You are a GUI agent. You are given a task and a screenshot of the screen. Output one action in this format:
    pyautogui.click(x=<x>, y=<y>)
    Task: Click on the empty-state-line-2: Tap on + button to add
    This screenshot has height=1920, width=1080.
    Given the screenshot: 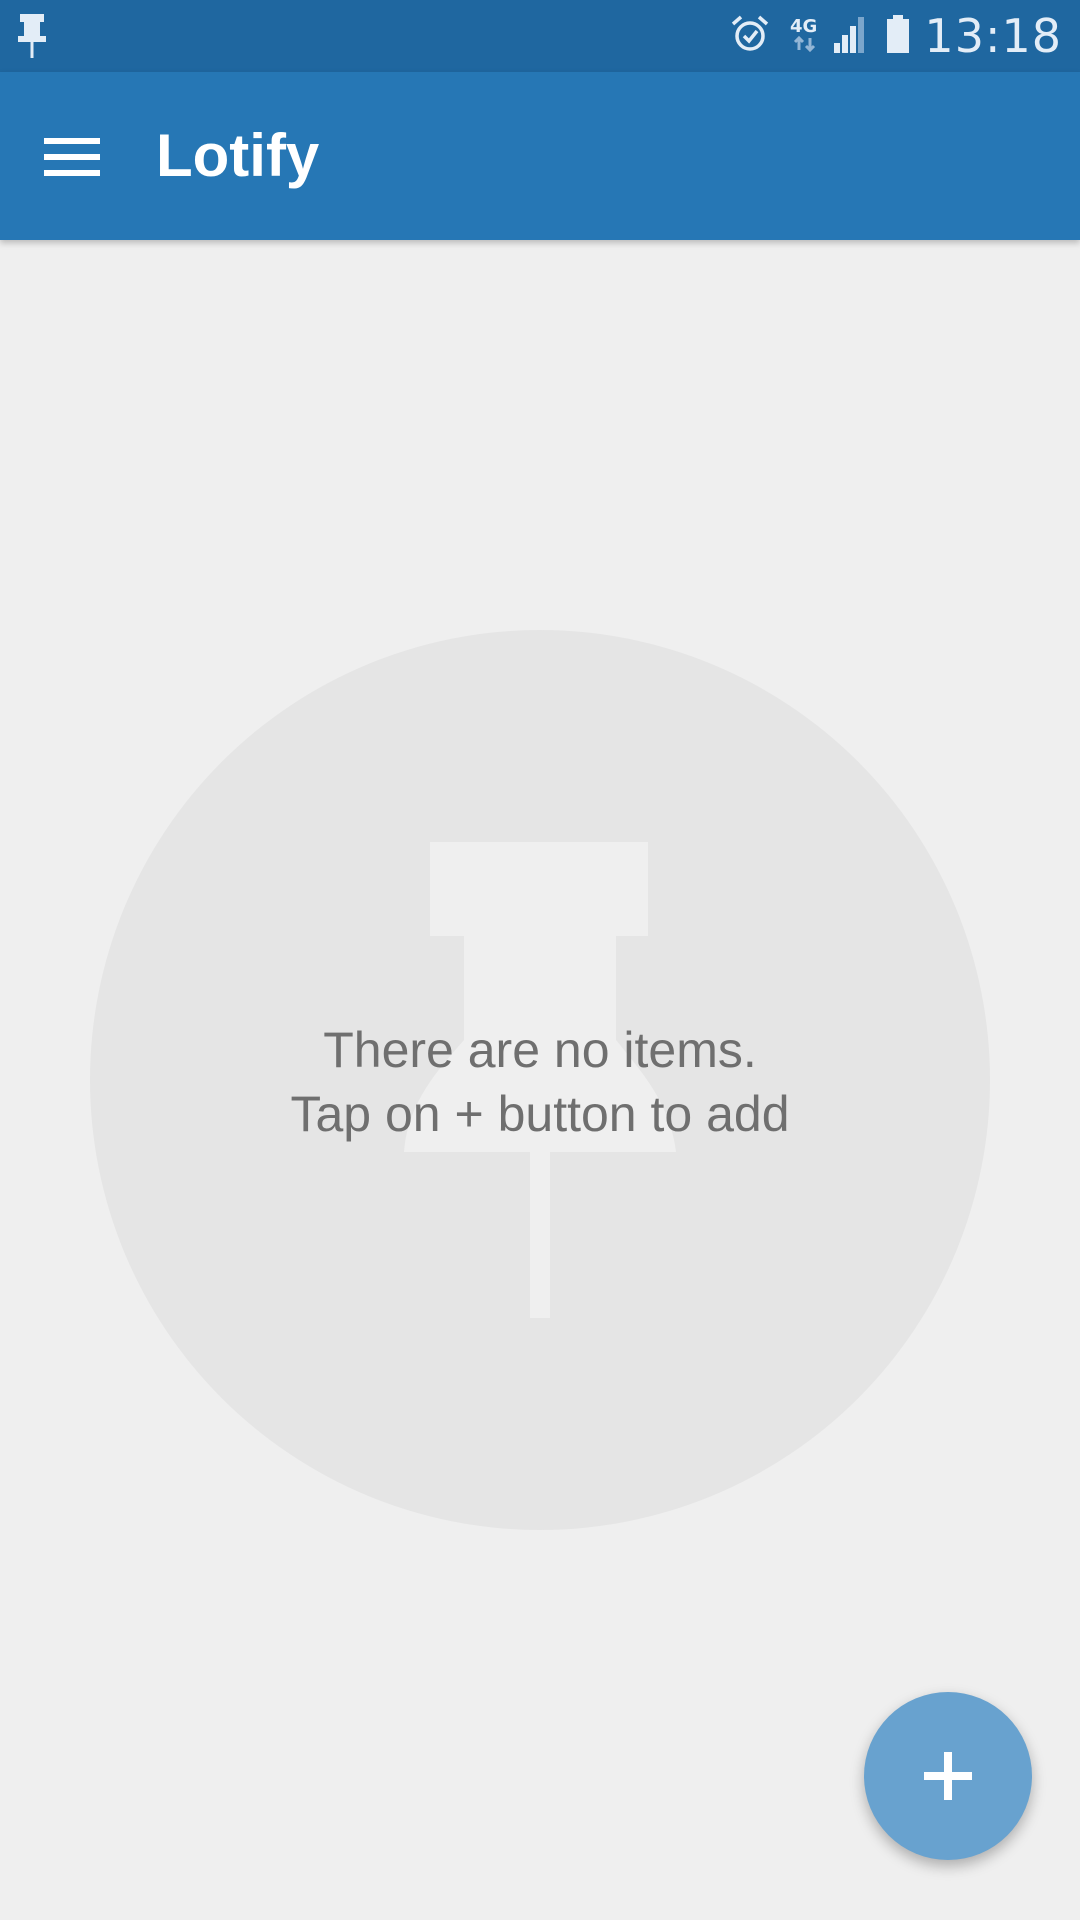 What is the action you would take?
    pyautogui.click(x=540, y=1114)
    